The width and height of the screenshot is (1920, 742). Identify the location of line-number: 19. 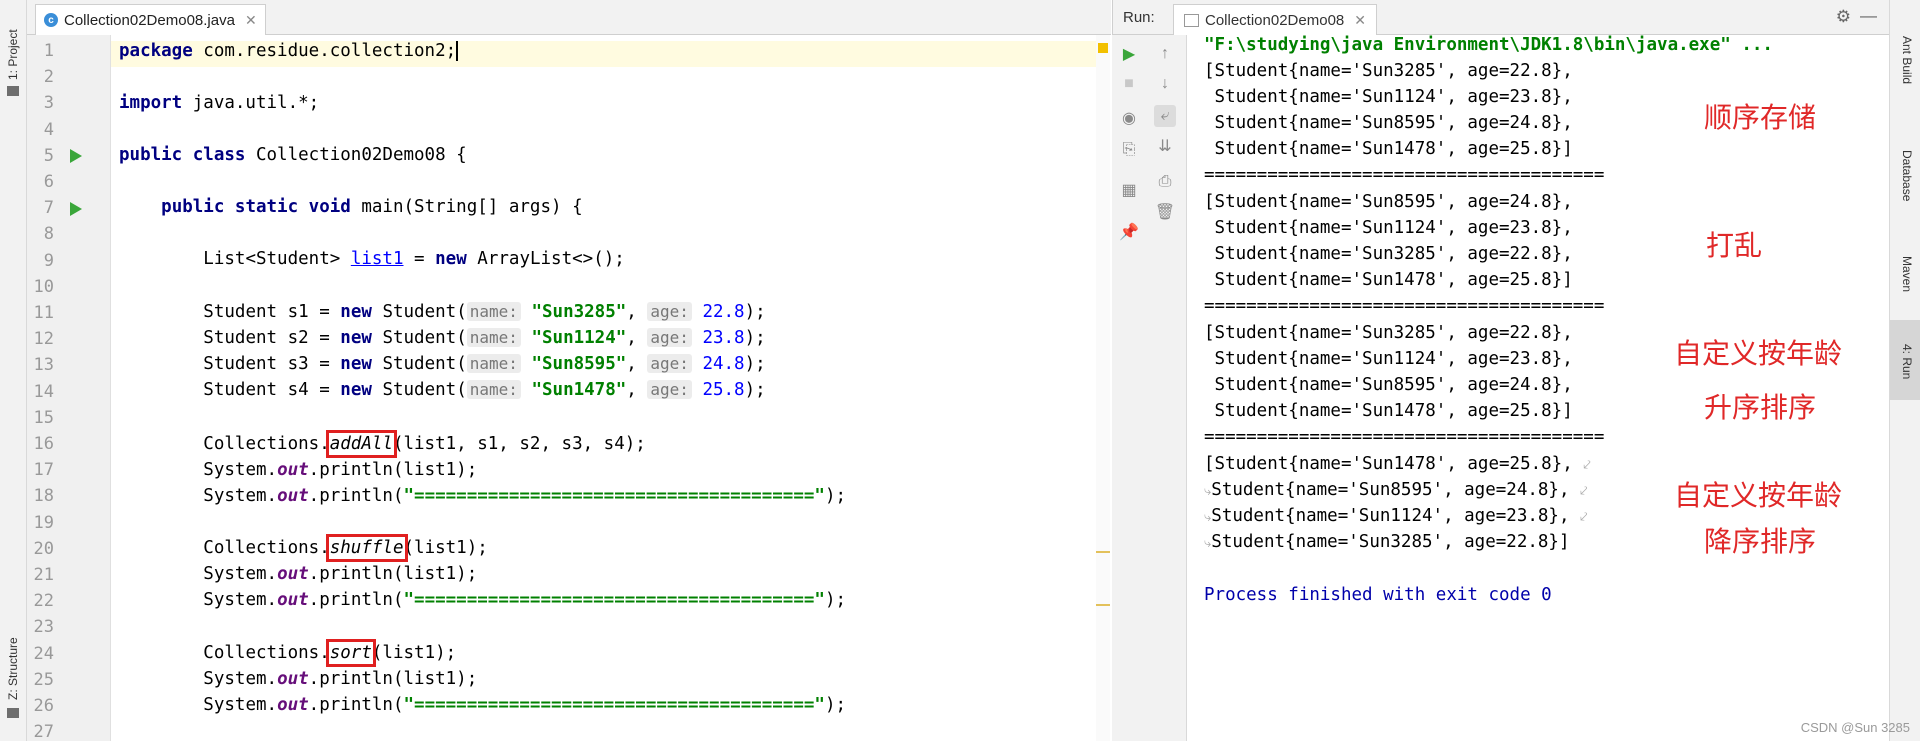
(43, 522).